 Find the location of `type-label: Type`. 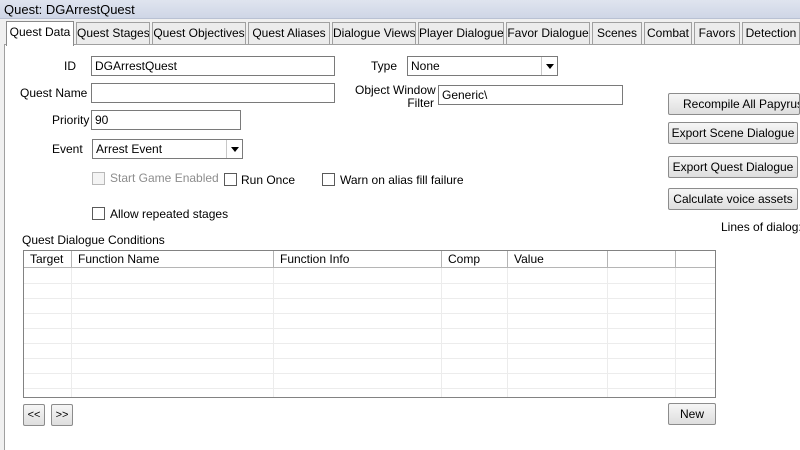

type-label: Type is located at coordinates (384, 66).